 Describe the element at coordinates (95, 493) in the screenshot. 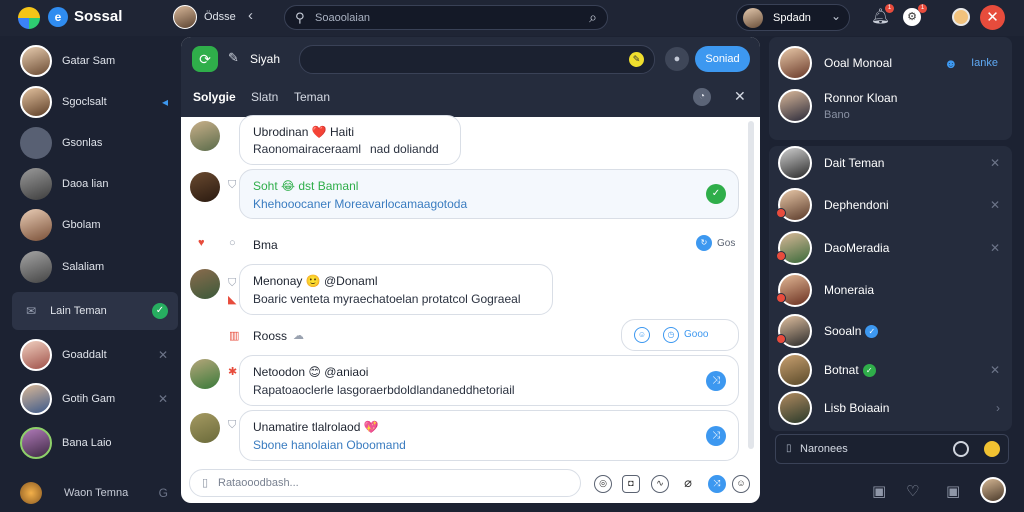

I see `left-footer: Waon Temna G` at that location.